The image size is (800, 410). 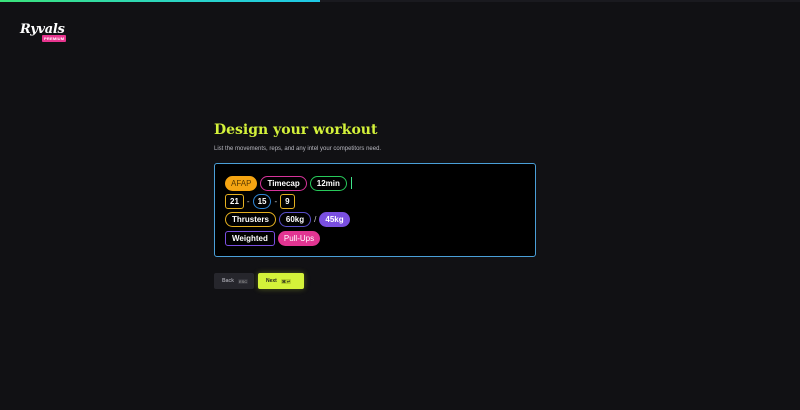 What do you see at coordinates (375, 238) in the screenshot?
I see `editor-line-4: Weighted Pull-Ups` at bounding box center [375, 238].